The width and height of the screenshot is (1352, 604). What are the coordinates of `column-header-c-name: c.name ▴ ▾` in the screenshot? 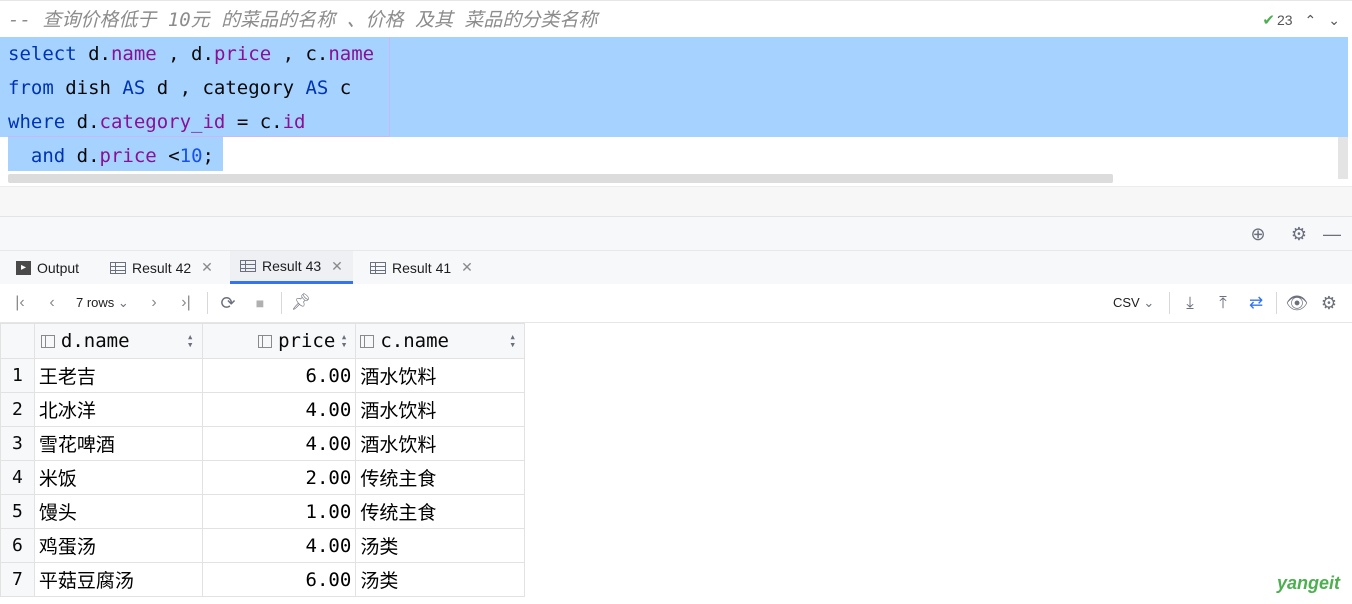 It's located at (440, 341).